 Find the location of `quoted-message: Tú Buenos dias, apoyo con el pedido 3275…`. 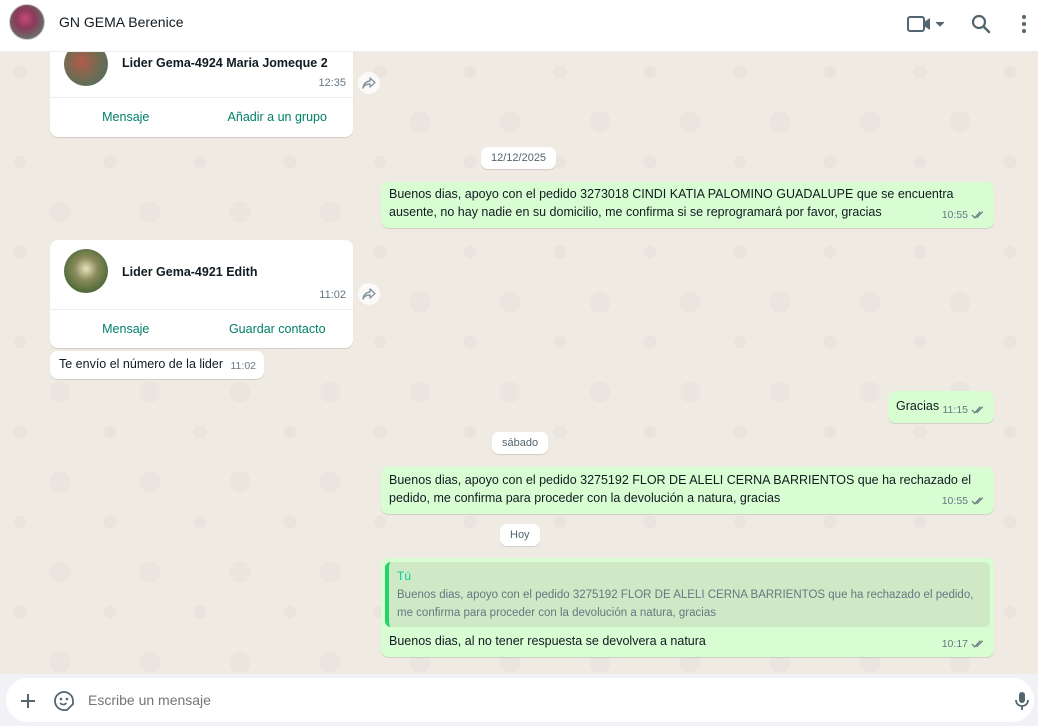

quoted-message: Tú Buenos dias, apoyo con el pedido 3275… is located at coordinates (687, 594).